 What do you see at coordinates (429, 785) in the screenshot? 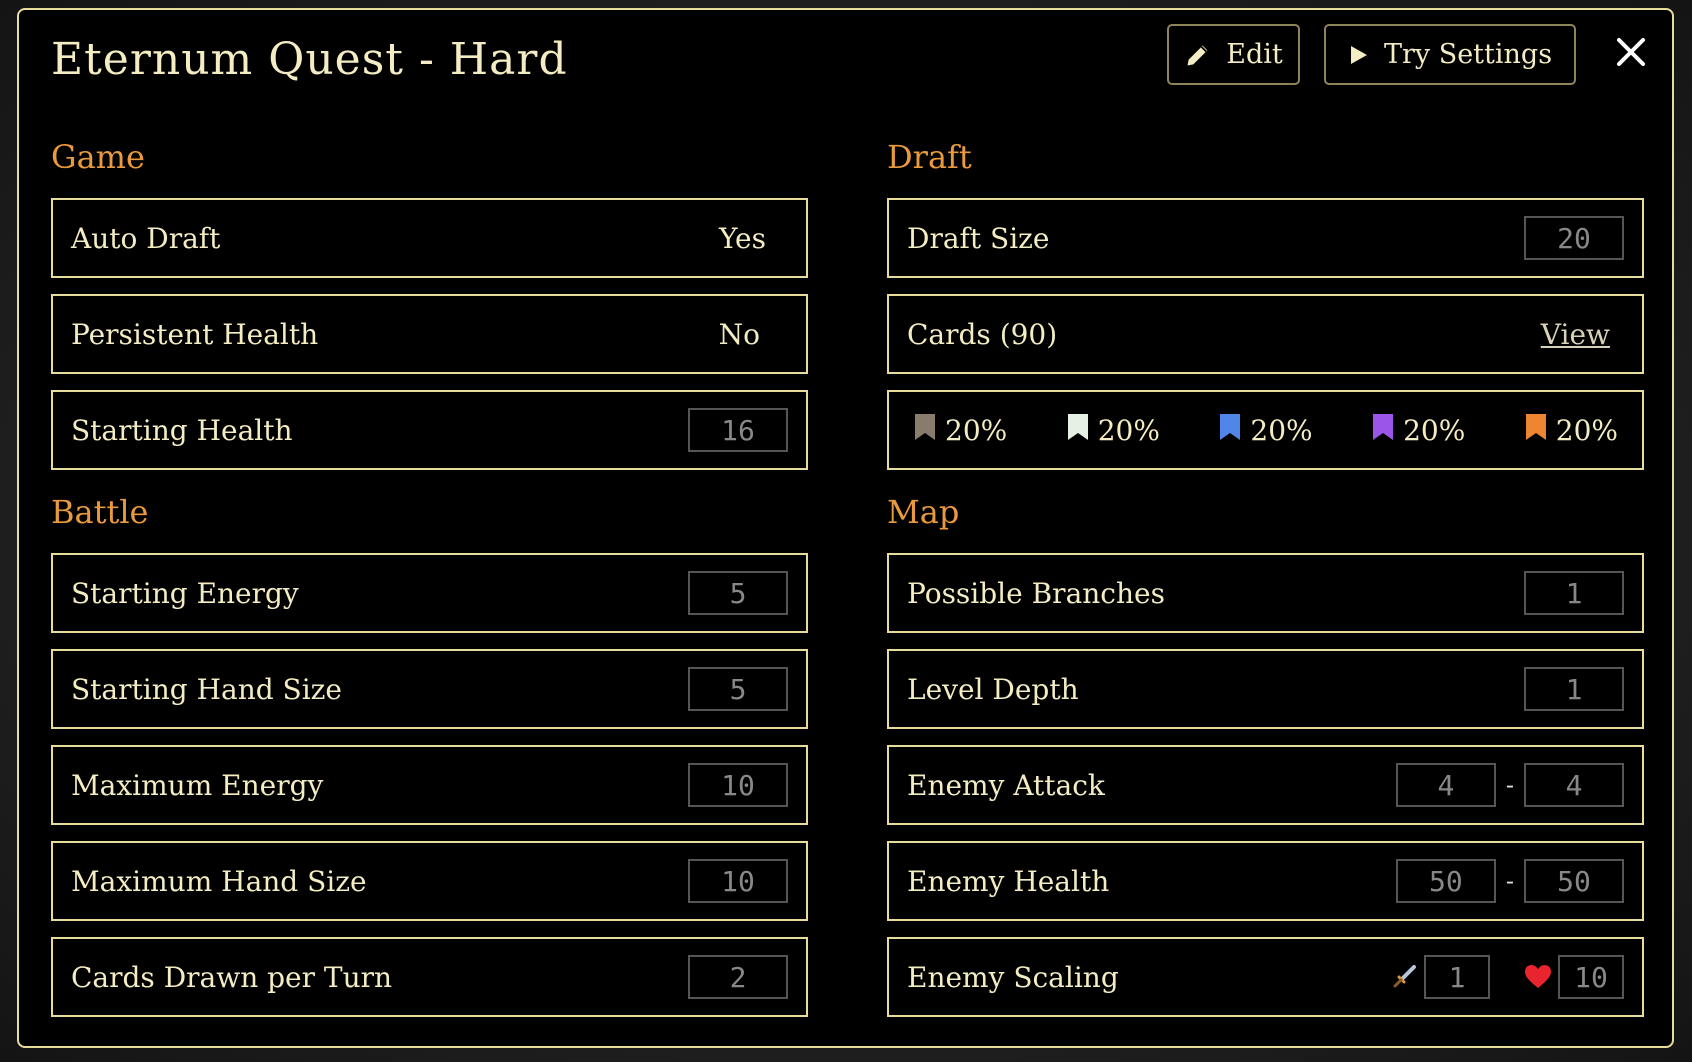
I see `row-maximum-energy: Maximum Energy 10` at bounding box center [429, 785].